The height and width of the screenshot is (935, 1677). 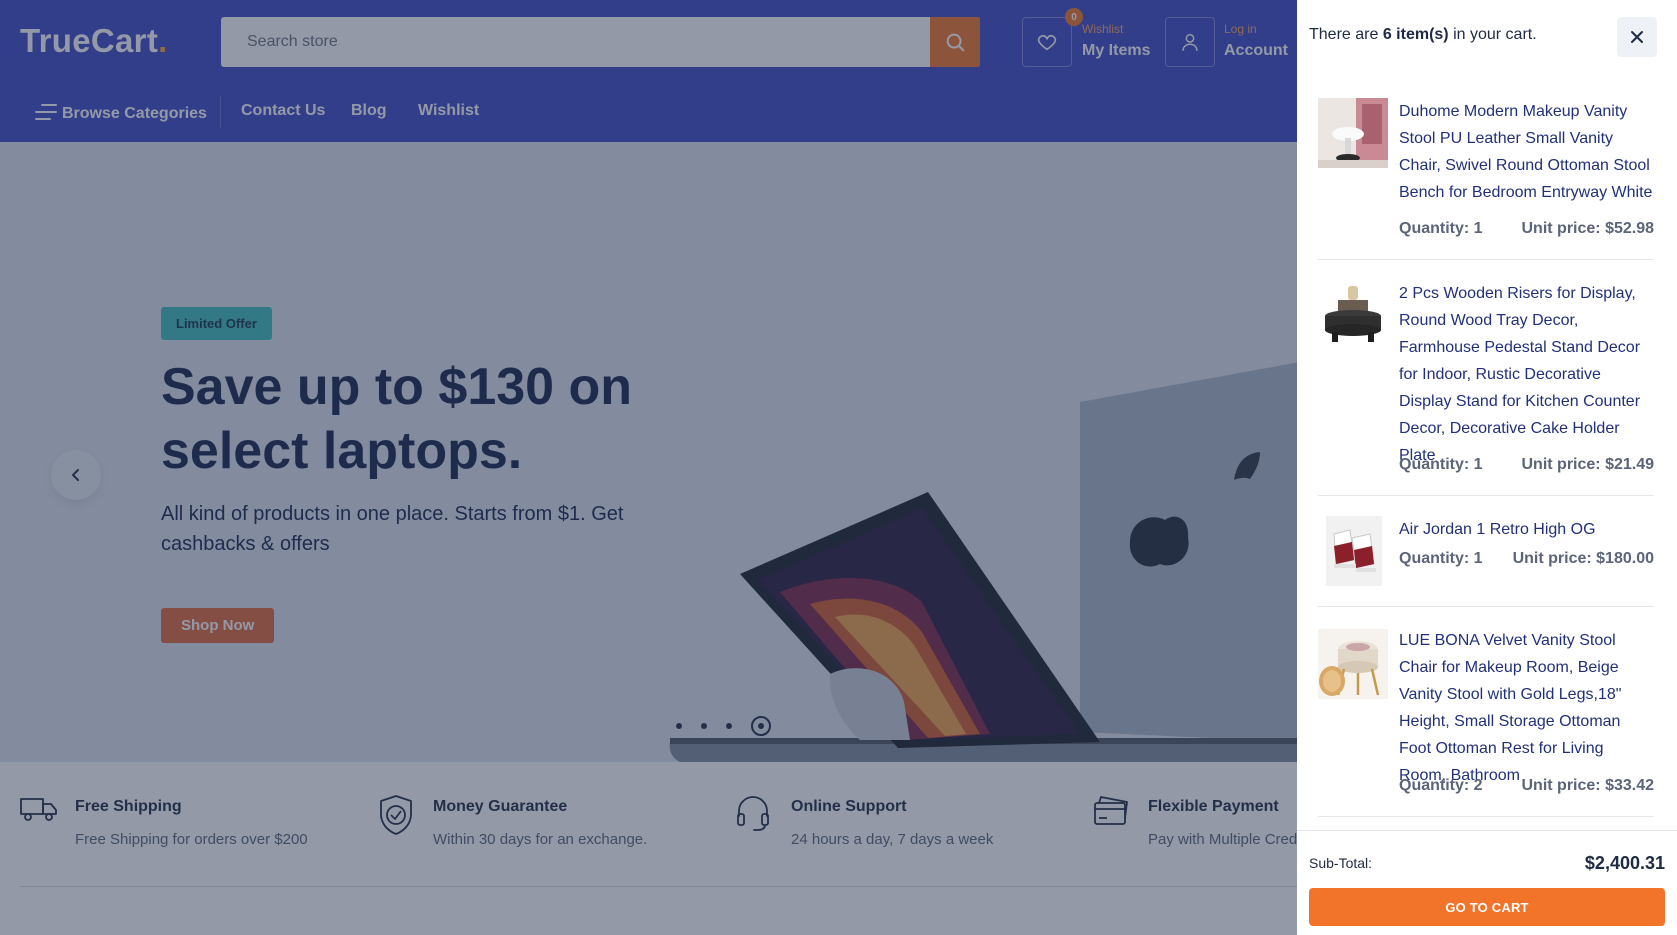 What do you see at coordinates (1354, 551) in the screenshot?
I see `product-thumbnail-air-jordan` at bounding box center [1354, 551].